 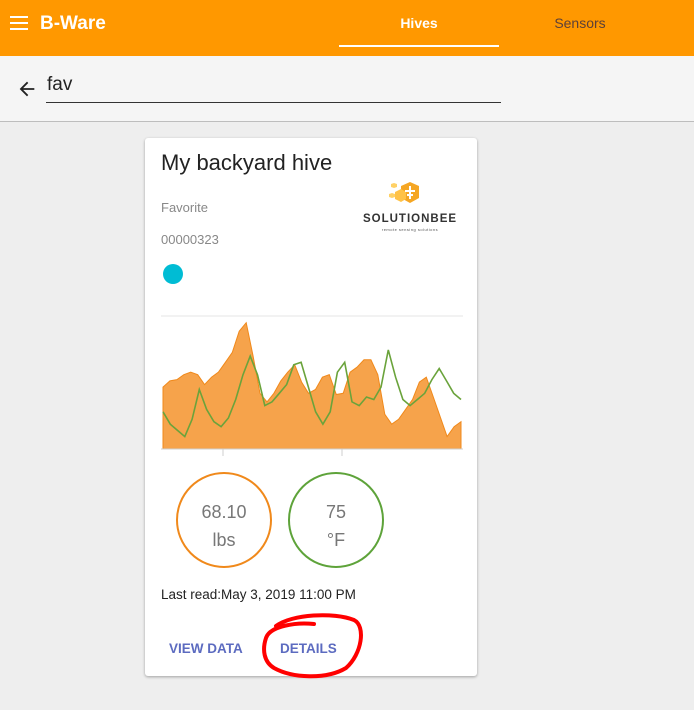 I want to click on view-data-button: VIEW DATA, so click(x=206, y=648).